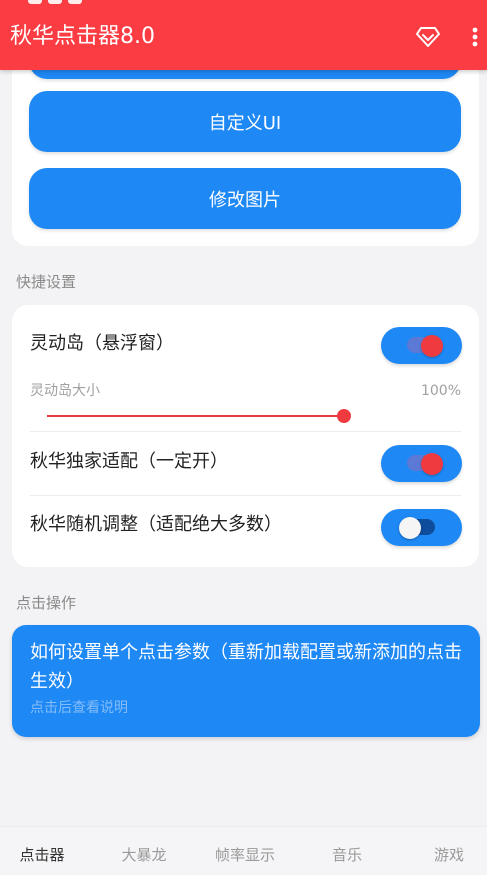 The image size is (487, 875). I want to click on nav-item-music: 音乐, so click(347, 855).